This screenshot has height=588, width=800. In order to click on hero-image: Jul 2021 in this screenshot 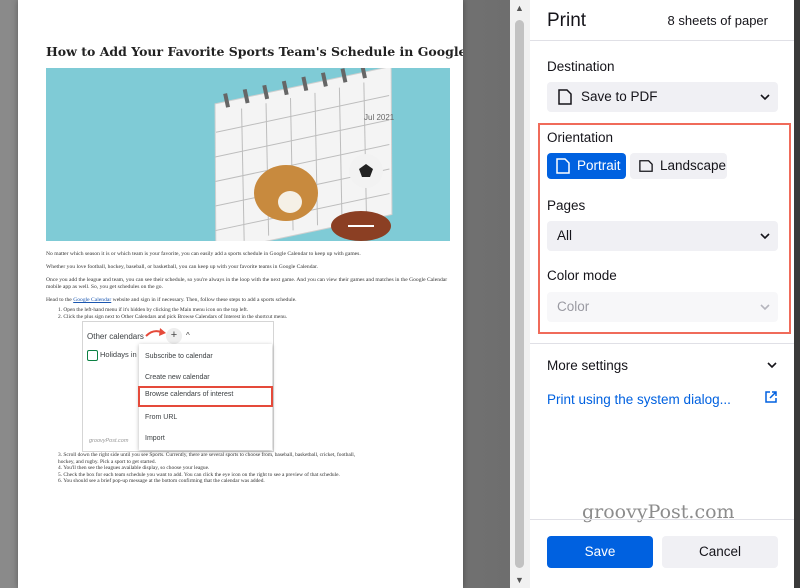, I will do `click(248, 154)`.